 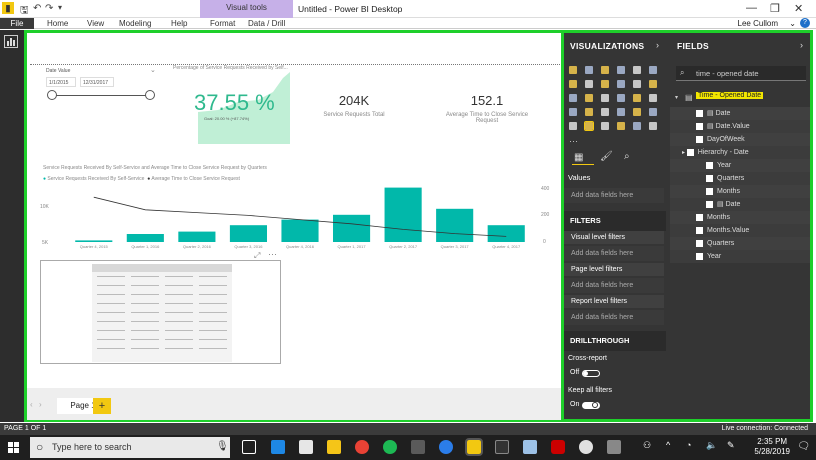 What do you see at coordinates (249, 447) in the screenshot?
I see `task-view-icon` at bounding box center [249, 447].